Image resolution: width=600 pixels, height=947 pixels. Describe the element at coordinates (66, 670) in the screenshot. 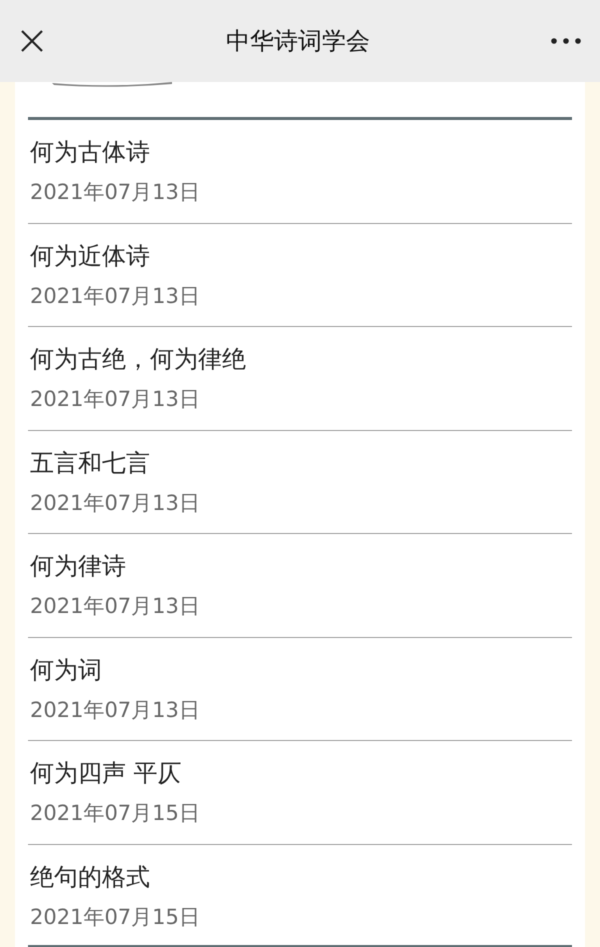

I see `article-title: 何为词` at that location.